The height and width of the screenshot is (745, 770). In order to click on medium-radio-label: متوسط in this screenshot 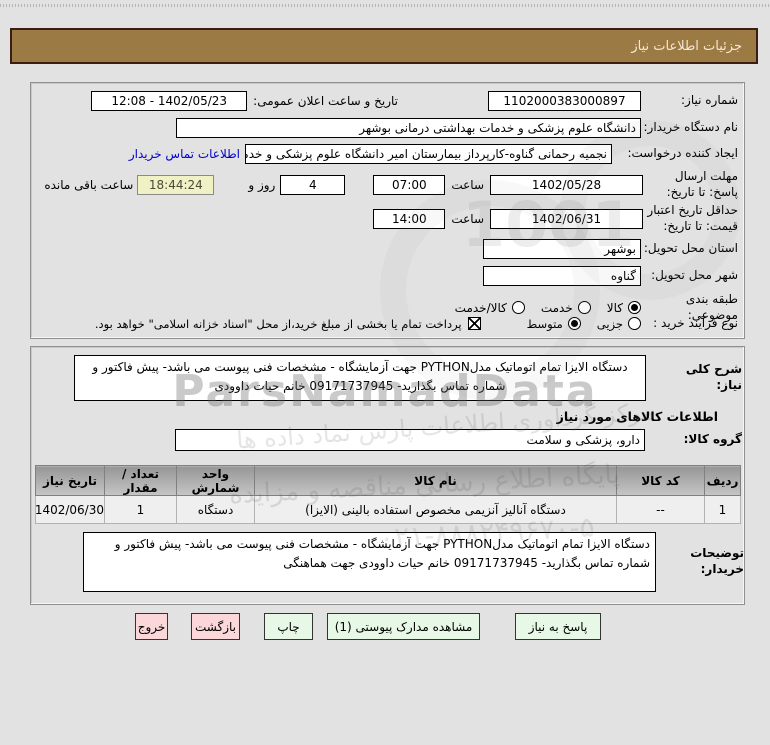, I will do `click(544, 323)`.